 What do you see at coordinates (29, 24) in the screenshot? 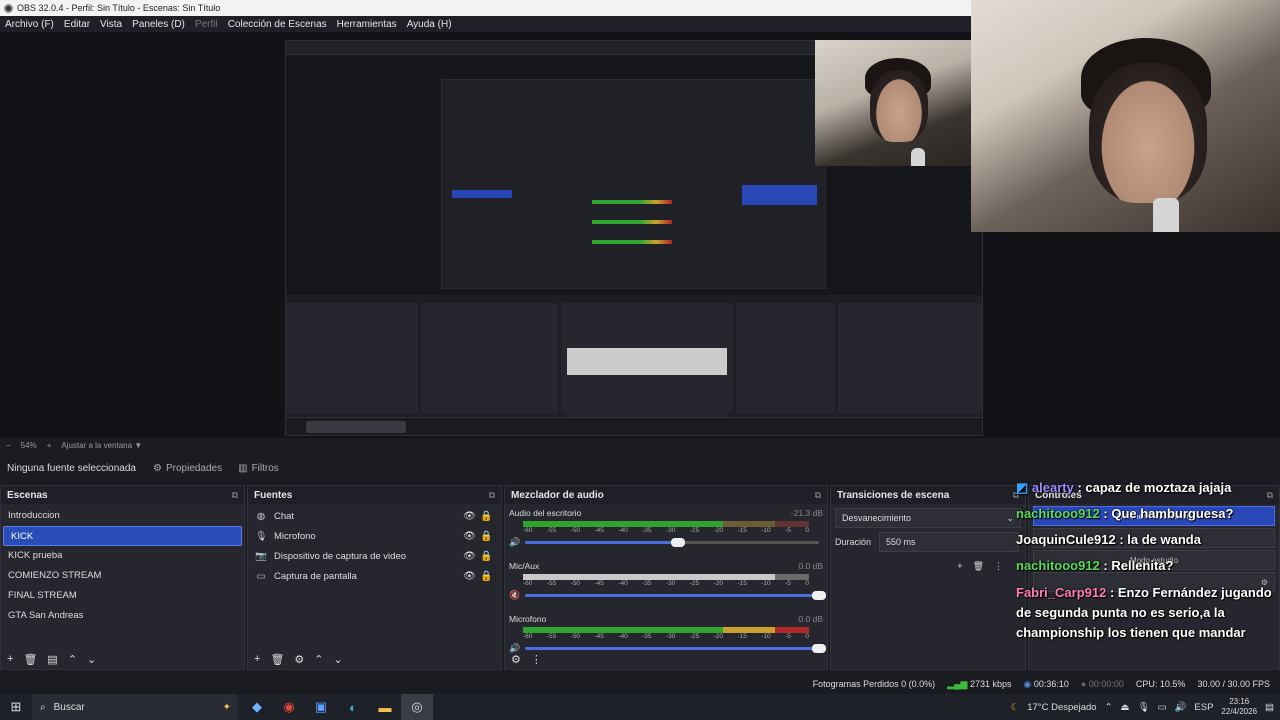
I see `menu-file: Archivo (F)` at bounding box center [29, 24].